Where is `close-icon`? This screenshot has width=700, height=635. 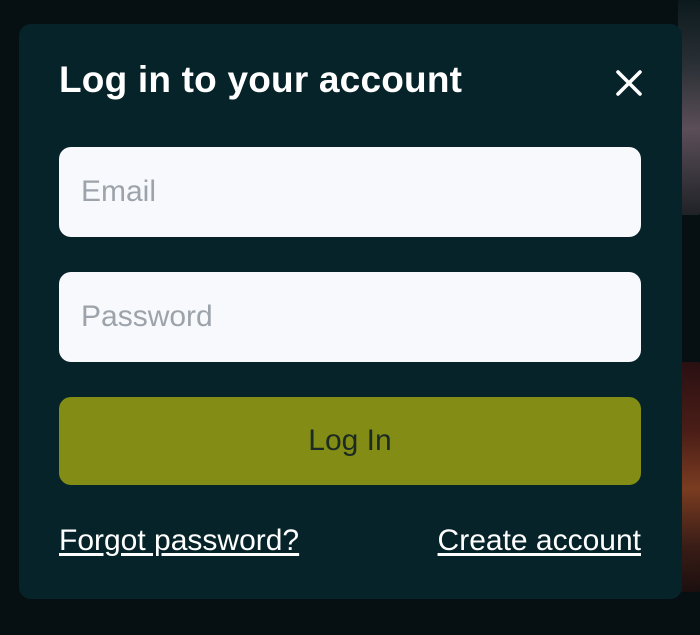 close-icon is located at coordinates (629, 83).